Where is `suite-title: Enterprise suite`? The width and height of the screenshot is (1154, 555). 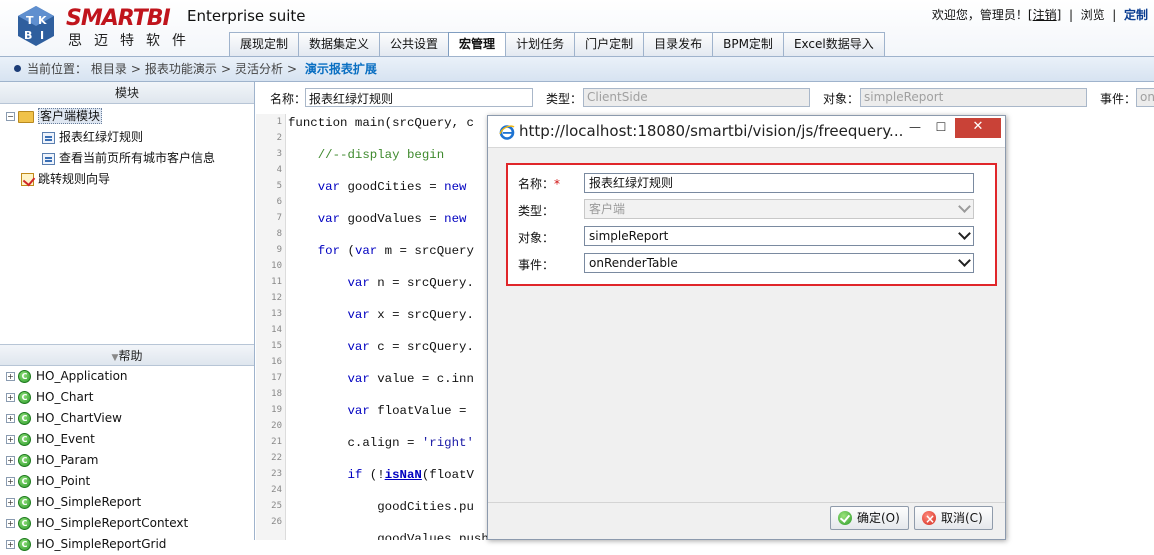
suite-title: Enterprise suite is located at coordinates (246, 16).